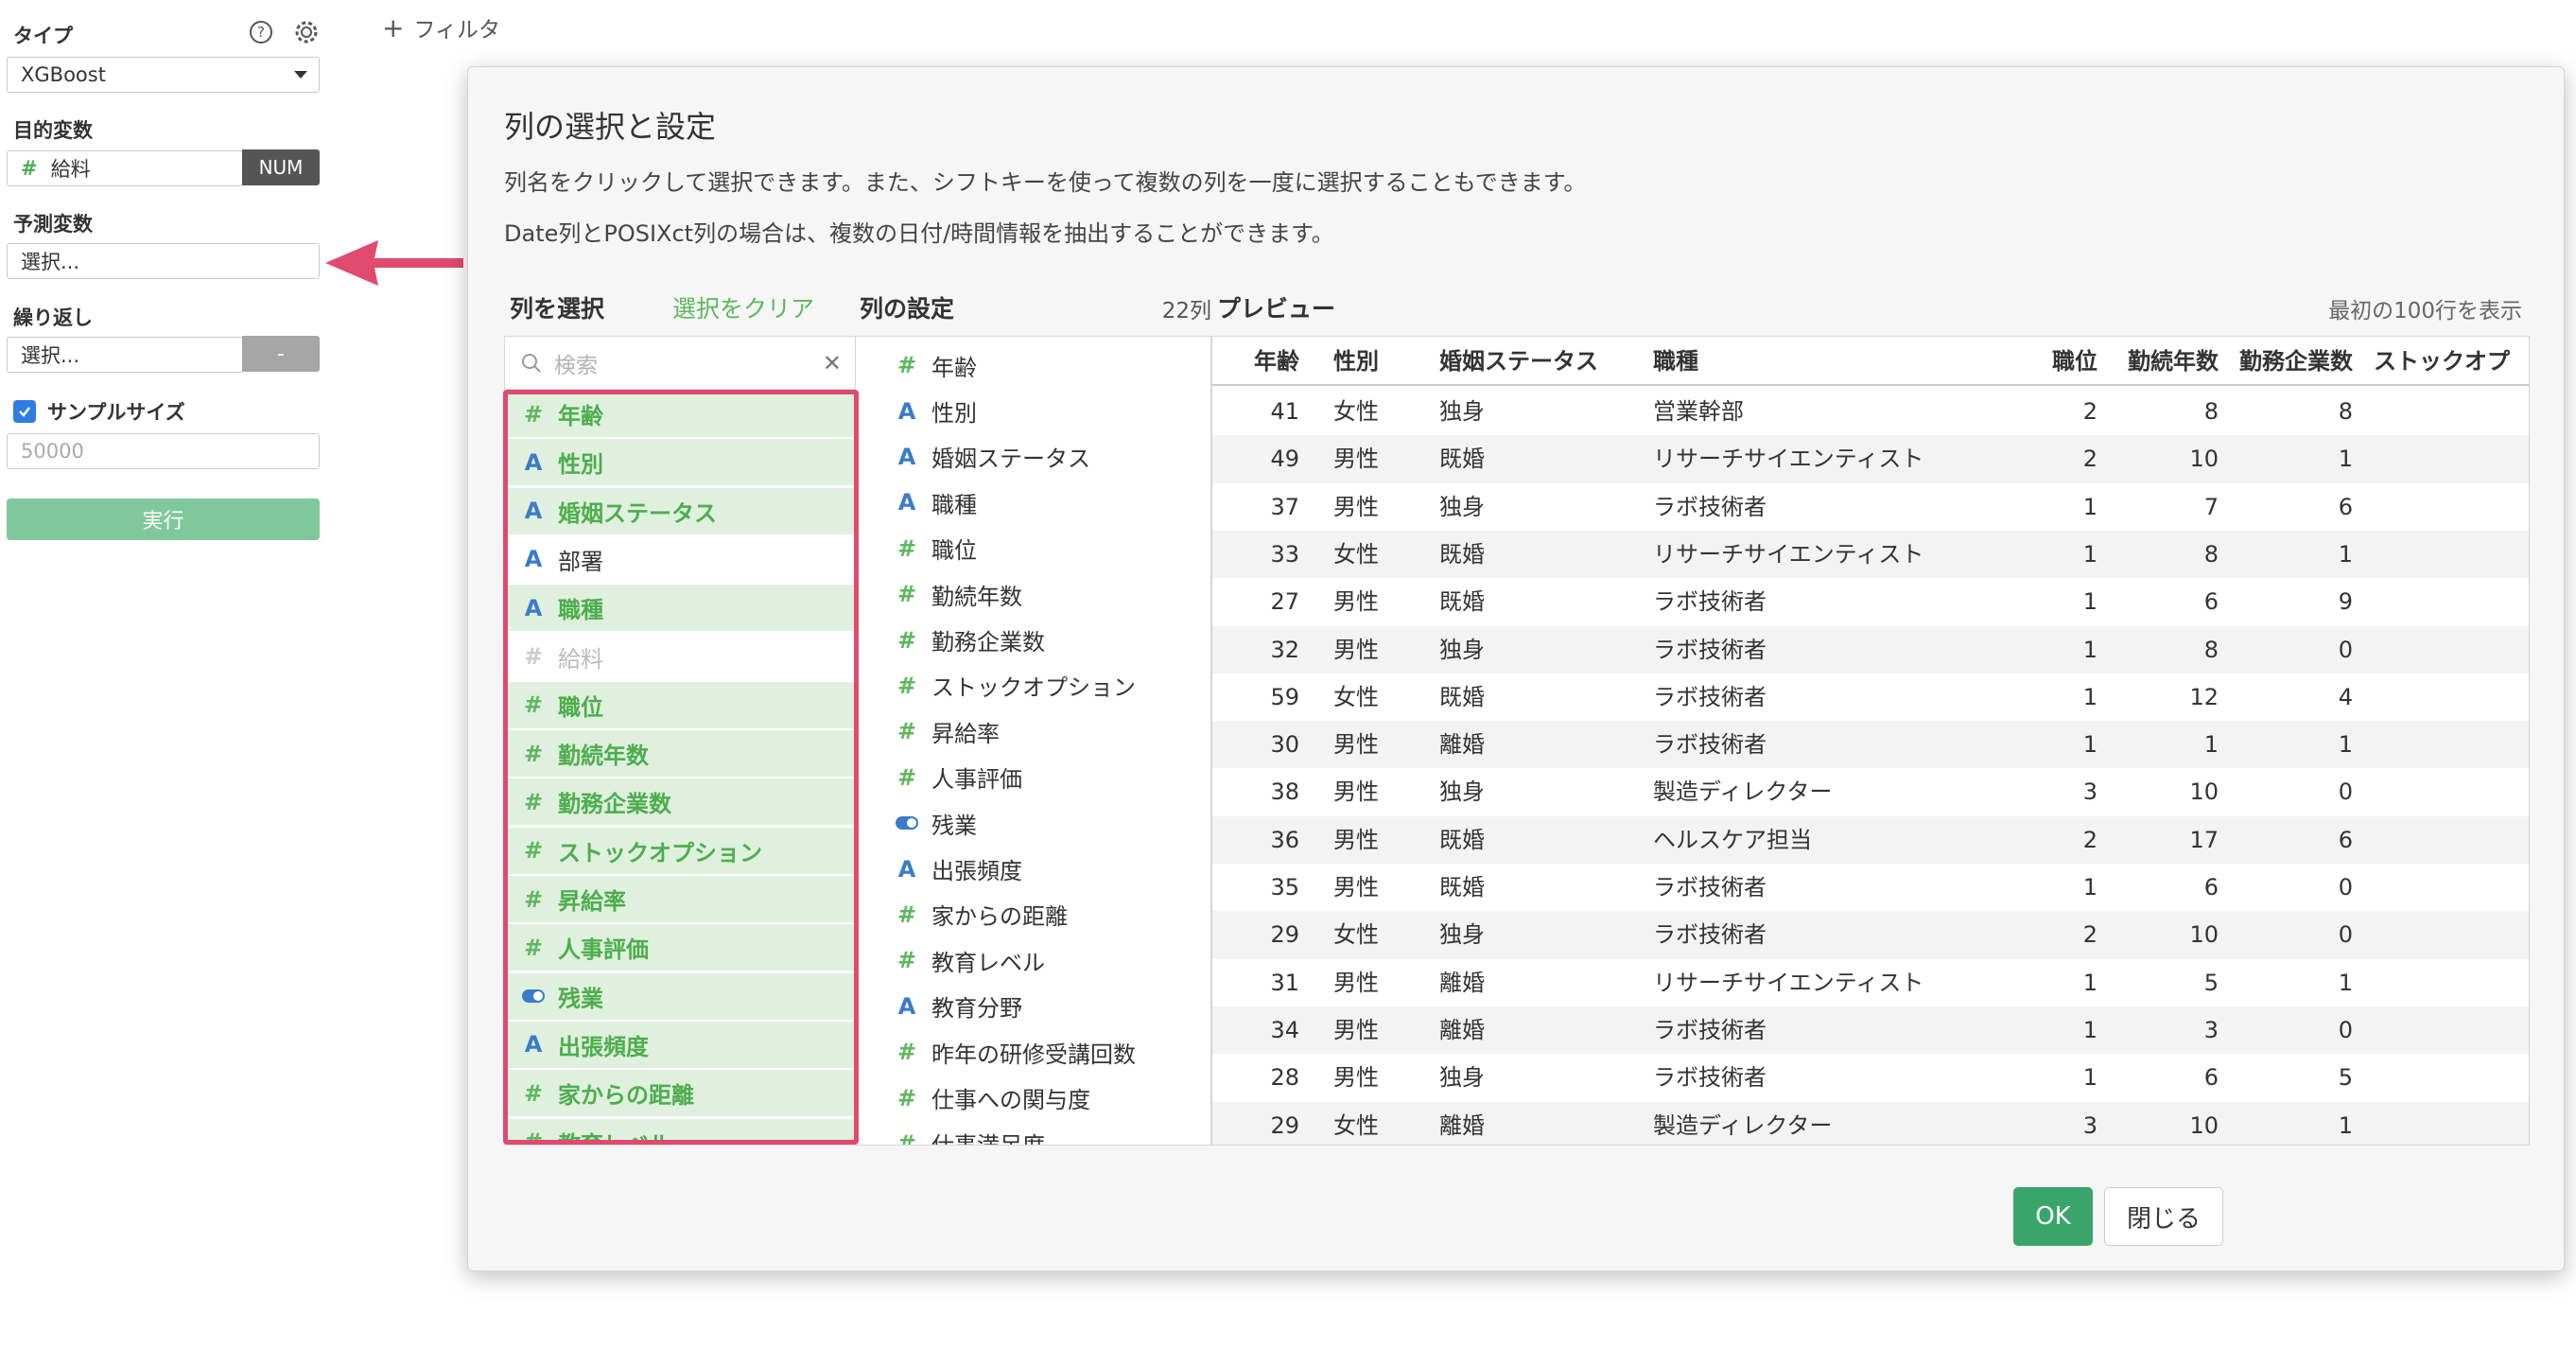  What do you see at coordinates (680, 363) in the screenshot?
I see `search-input: 検索 ✕` at bounding box center [680, 363].